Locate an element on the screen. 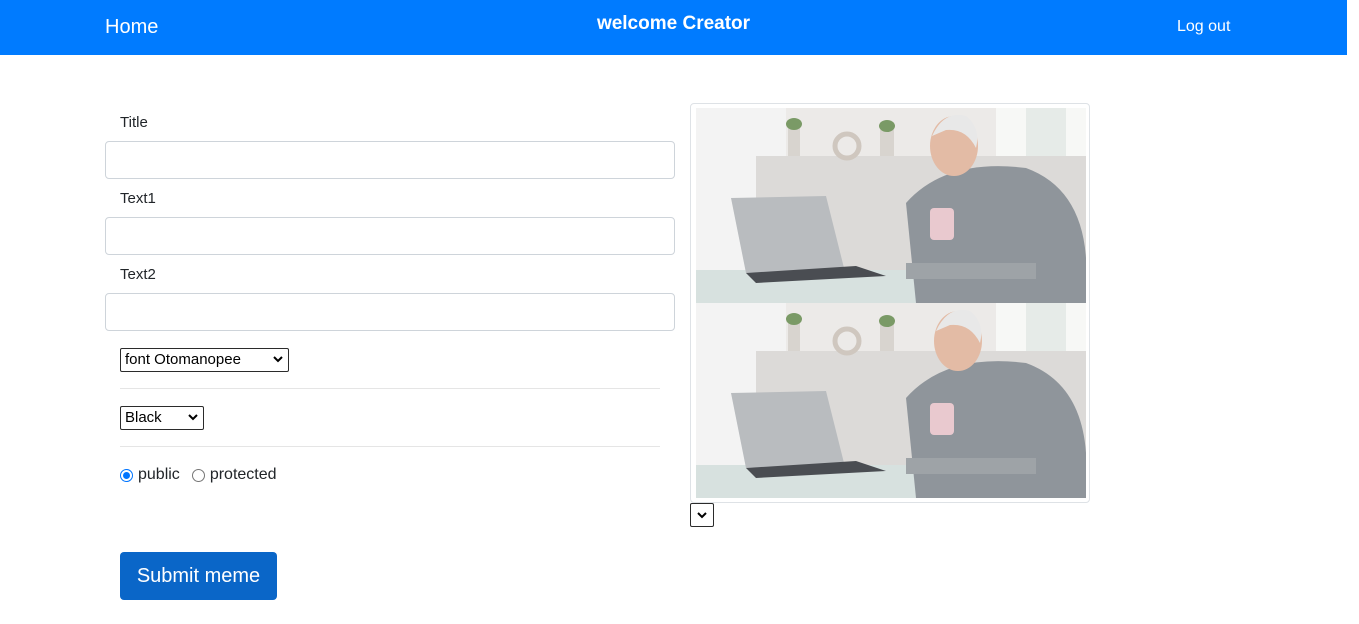  protected-radio-label: protected is located at coordinates (243, 475).